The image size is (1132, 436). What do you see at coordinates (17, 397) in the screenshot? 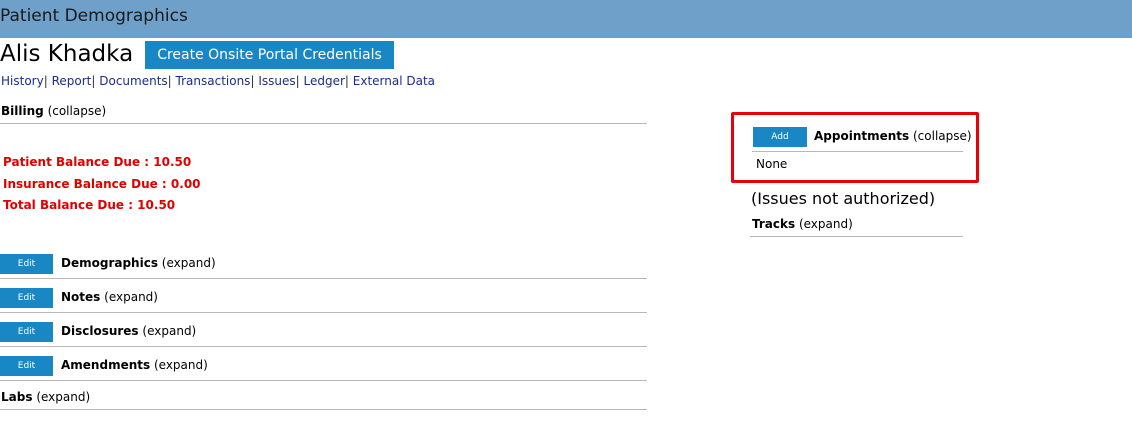
I see `labs-title: Labs` at bounding box center [17, 397].